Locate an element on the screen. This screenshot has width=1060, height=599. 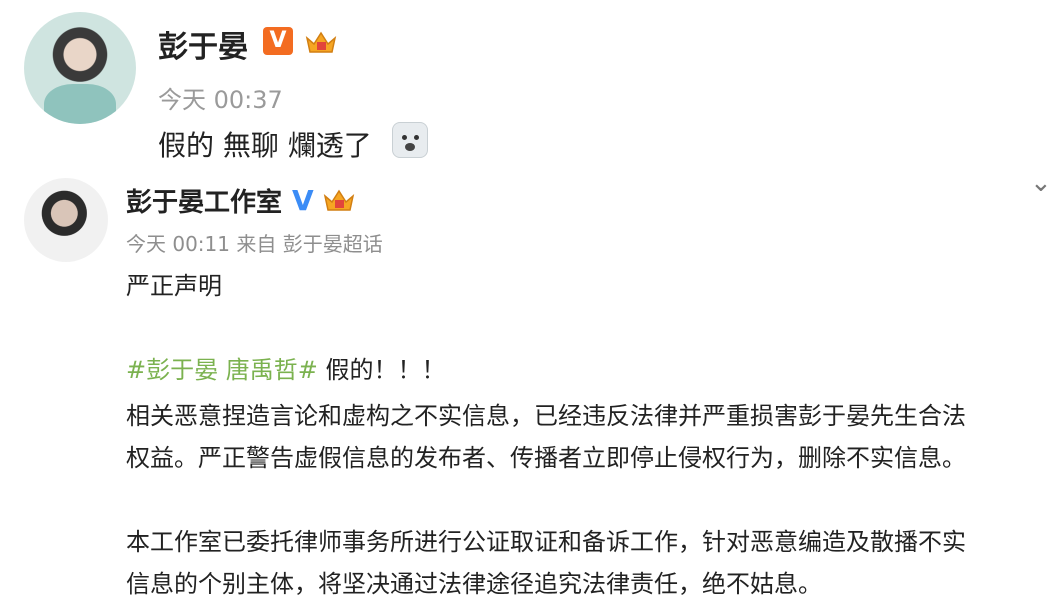
hashtag-after: 假的！！！ is located at coordinates (381, 370).